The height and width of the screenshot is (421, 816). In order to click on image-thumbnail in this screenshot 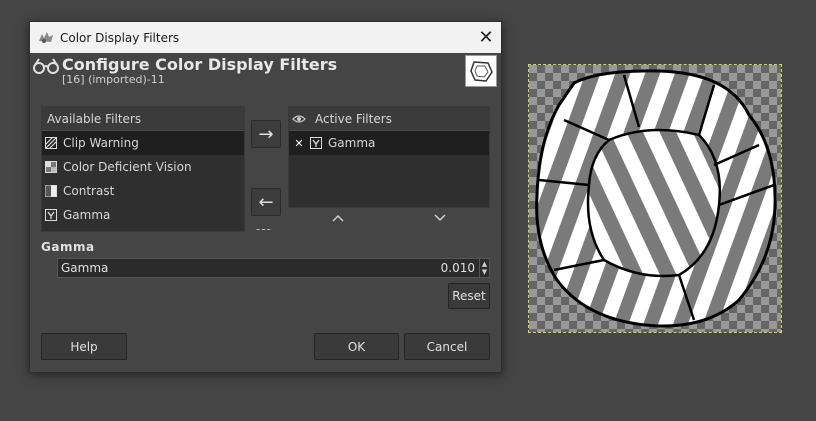, I will do `click(481, 71)`.